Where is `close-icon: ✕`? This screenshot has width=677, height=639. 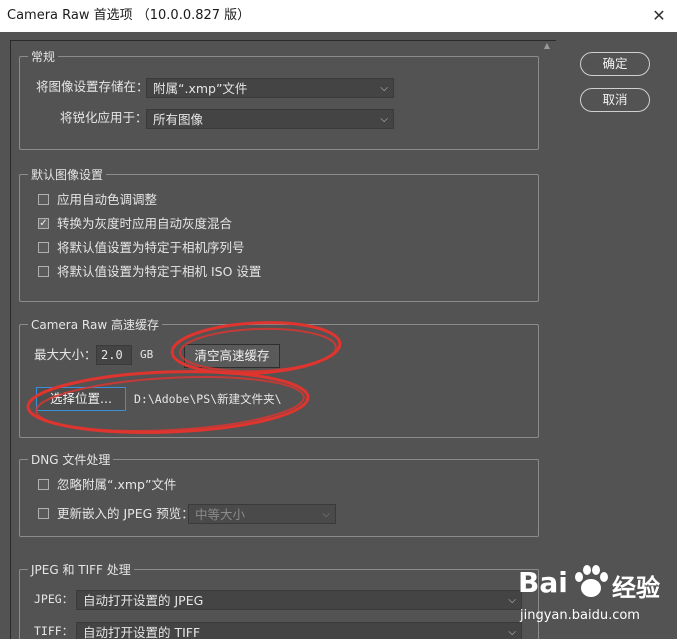 close-icon: ✕ is located at coordinates (659, 16).